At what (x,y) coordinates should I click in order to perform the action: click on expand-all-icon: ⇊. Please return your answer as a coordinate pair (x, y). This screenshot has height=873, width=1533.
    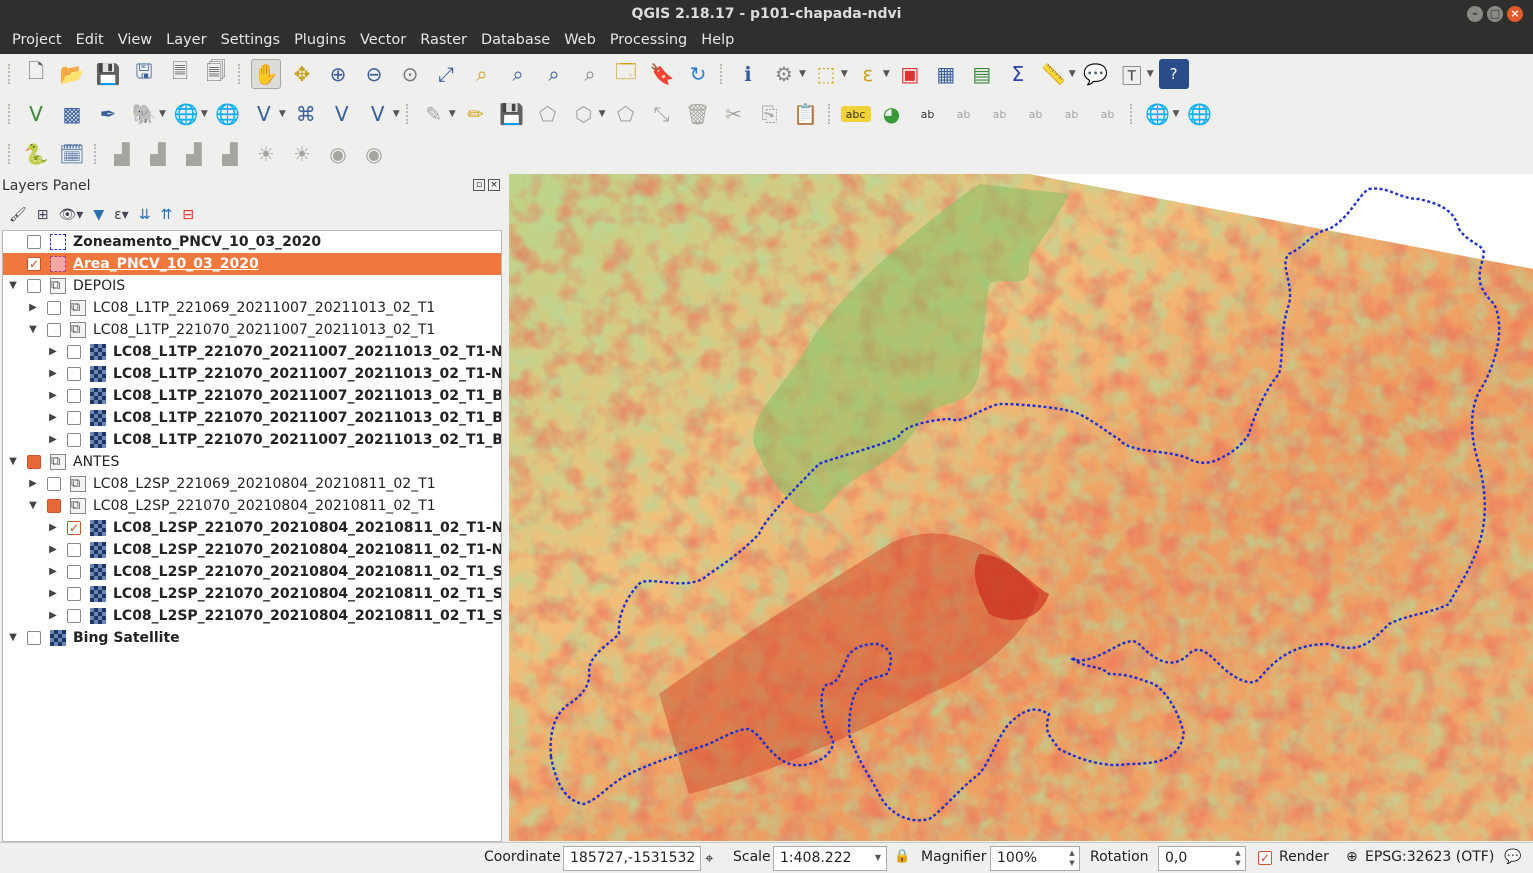
    Looking at the image, I should click on (145, 215).